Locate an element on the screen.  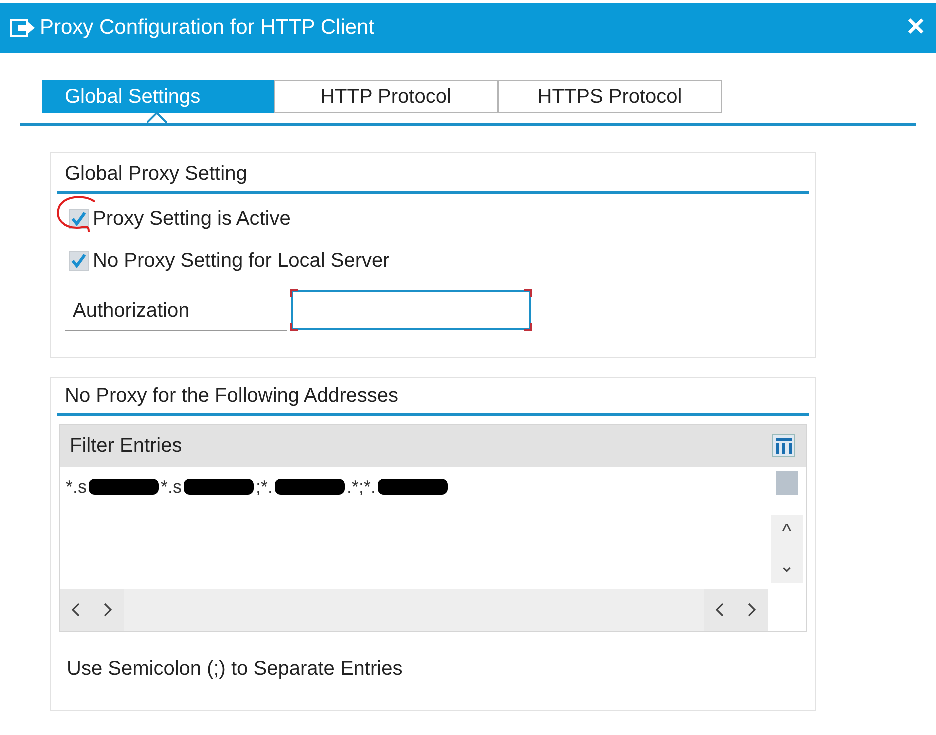
scroll-up-button: ^ is located at coordinates (787, 532).